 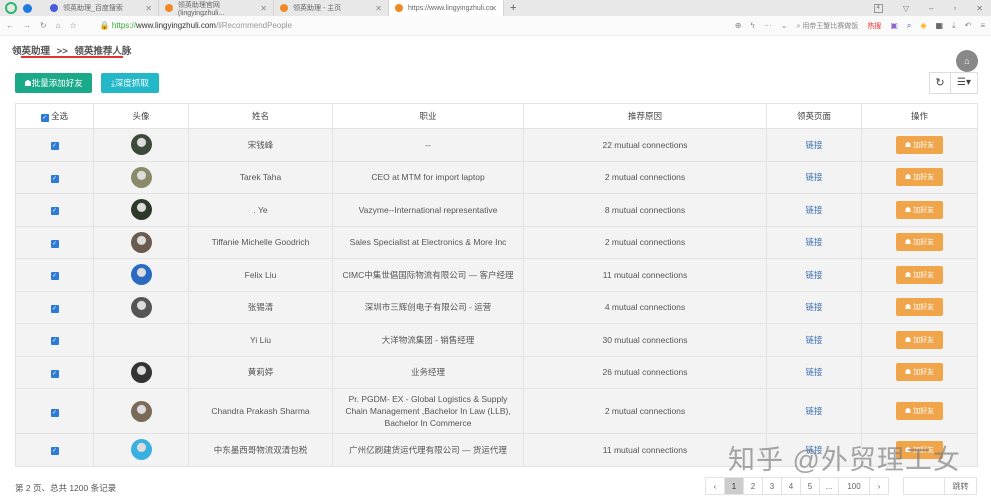 I want to click on page-button: 2, so click(x=753, y=486).